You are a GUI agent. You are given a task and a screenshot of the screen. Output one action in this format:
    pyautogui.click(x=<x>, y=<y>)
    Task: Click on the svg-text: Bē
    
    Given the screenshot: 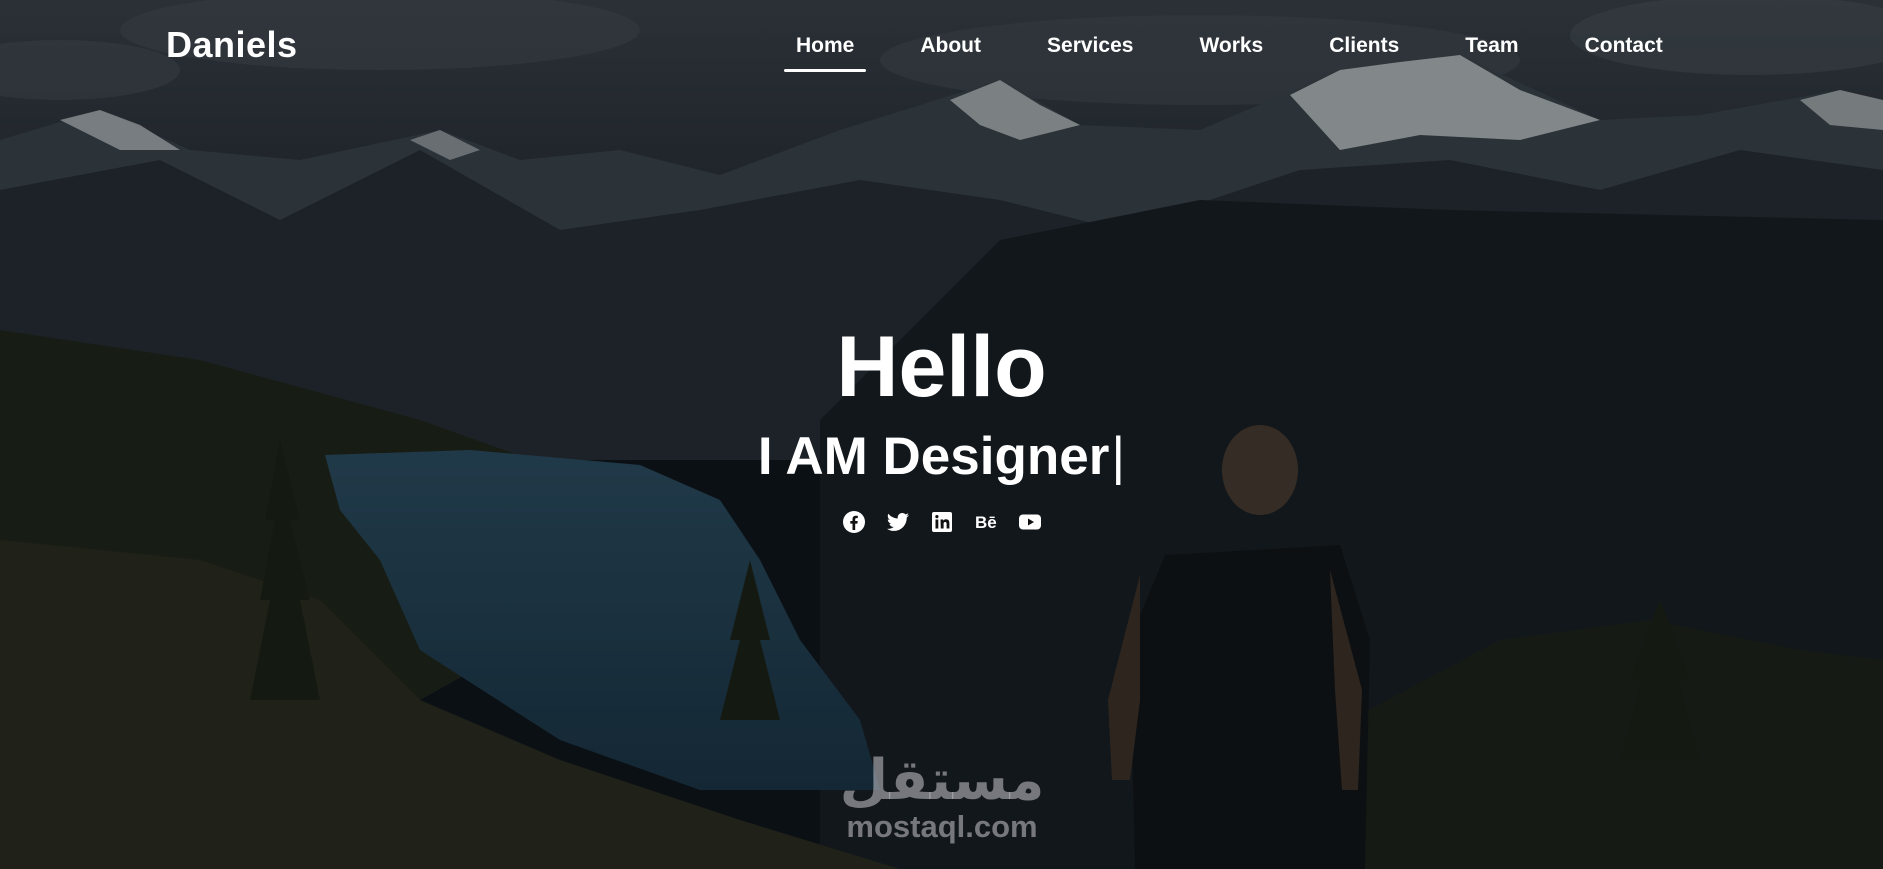 What is the action you would take?
    pyautogui.click(x=986, y=522)
    